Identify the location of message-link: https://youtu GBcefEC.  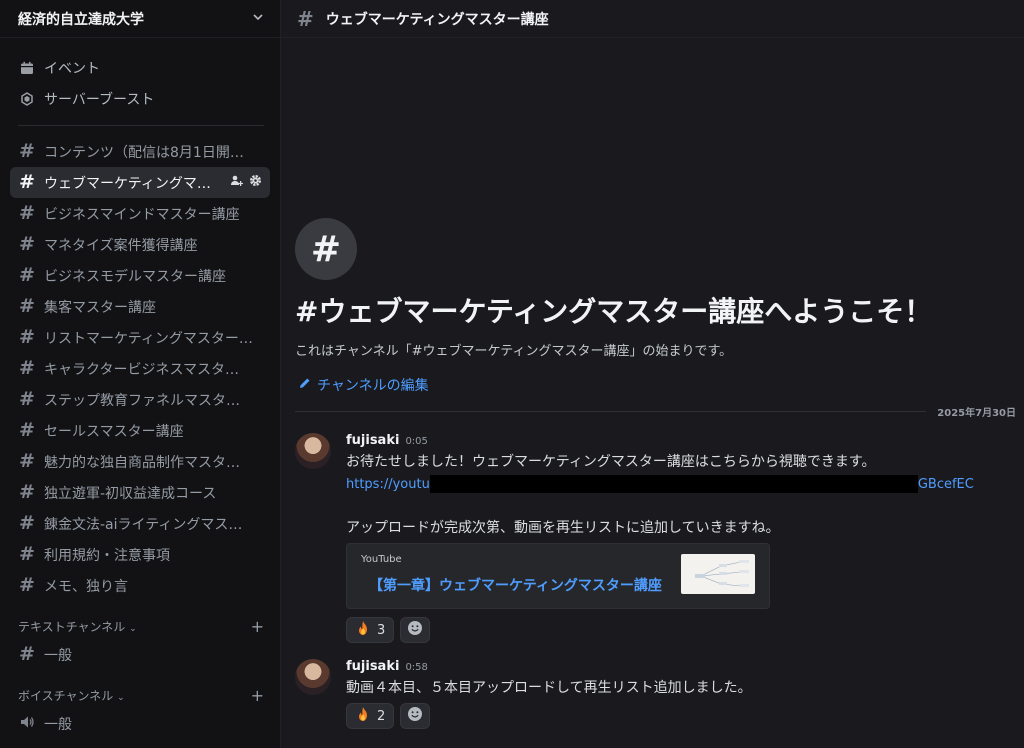
(660, 484).